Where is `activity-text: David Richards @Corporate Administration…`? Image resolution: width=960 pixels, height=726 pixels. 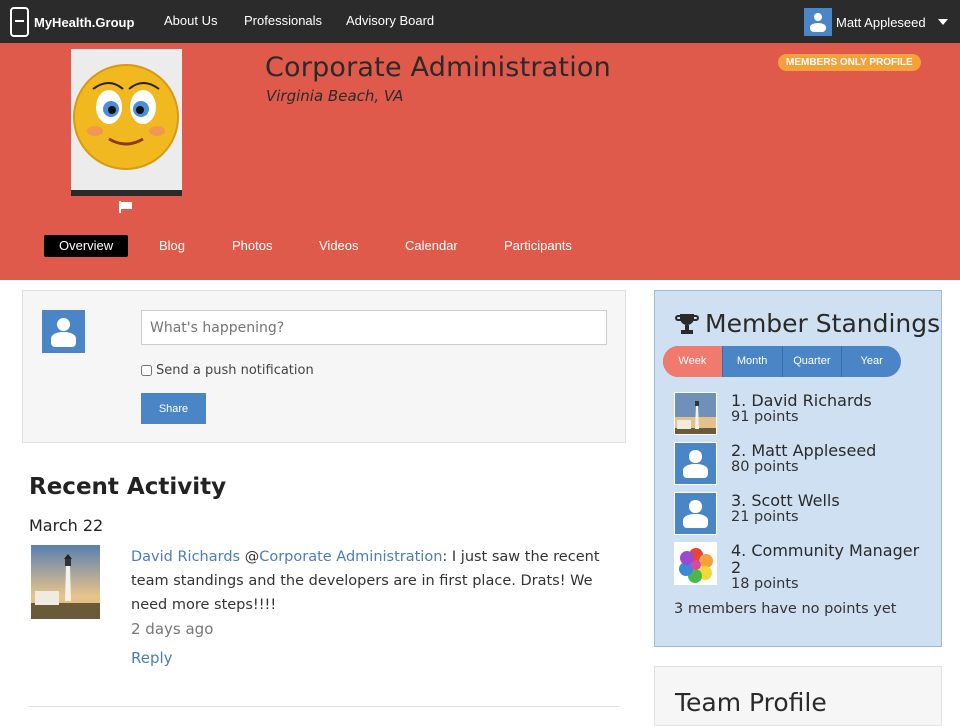
activity-text: David Richards @Corporate Administration… is located at coordinates (376, 581).